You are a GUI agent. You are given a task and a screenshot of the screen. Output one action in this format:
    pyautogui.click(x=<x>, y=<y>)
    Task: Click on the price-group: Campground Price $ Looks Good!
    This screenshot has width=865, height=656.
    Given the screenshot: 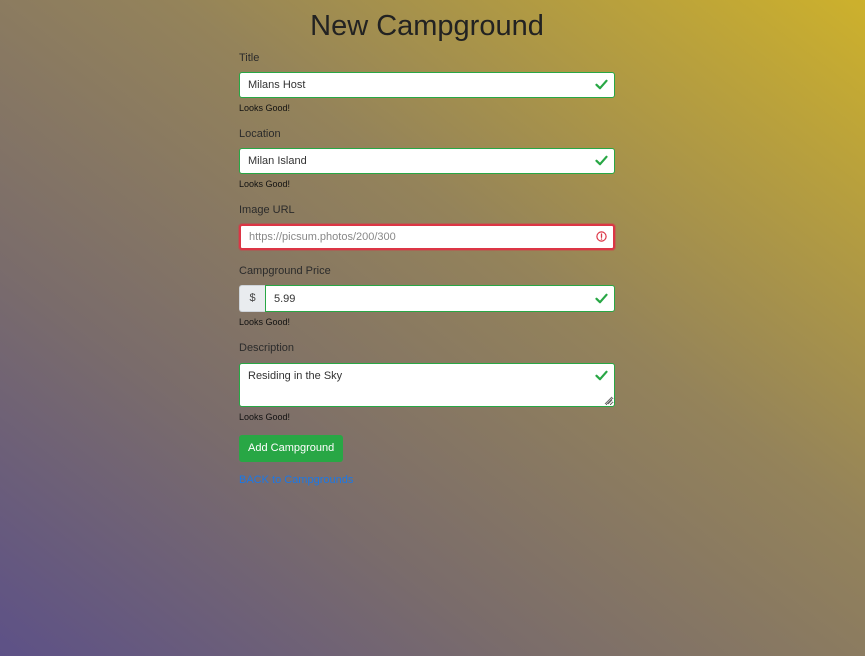 What is the action you would take?
    pyautogui.click(x=427, y=295)
    